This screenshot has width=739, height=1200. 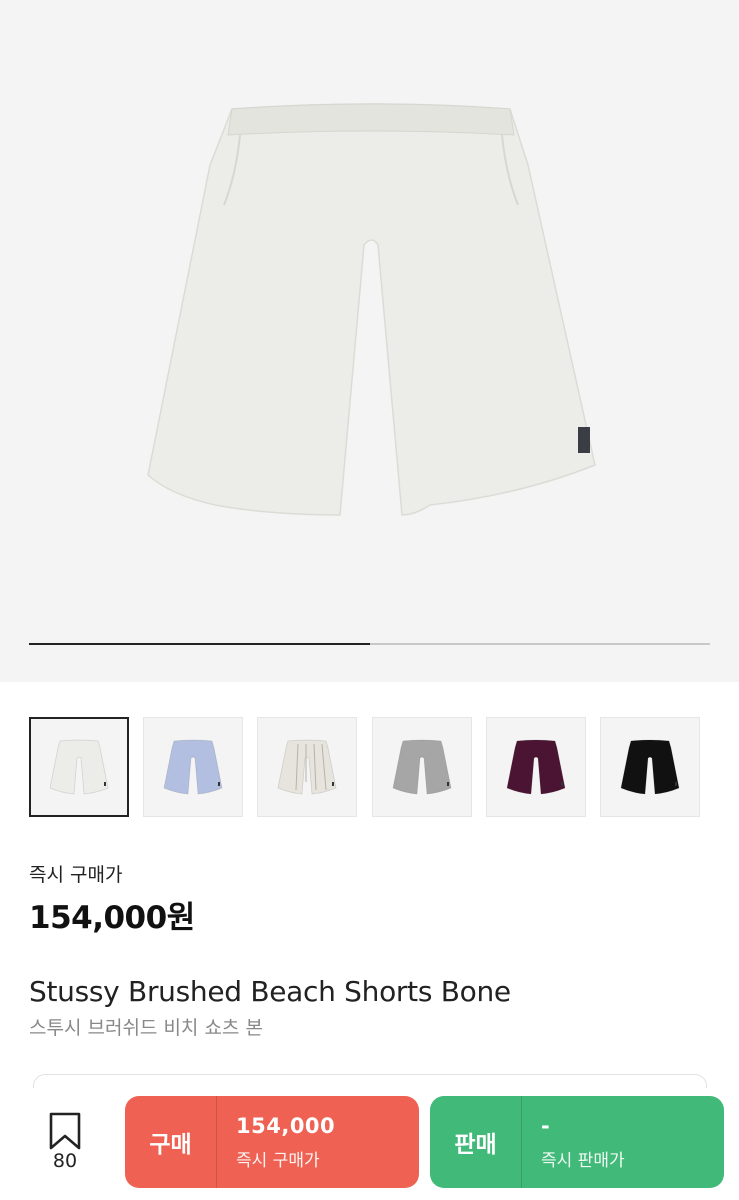 I want to click on color-thumbnail-light-blue, so click(x=193, y=767).